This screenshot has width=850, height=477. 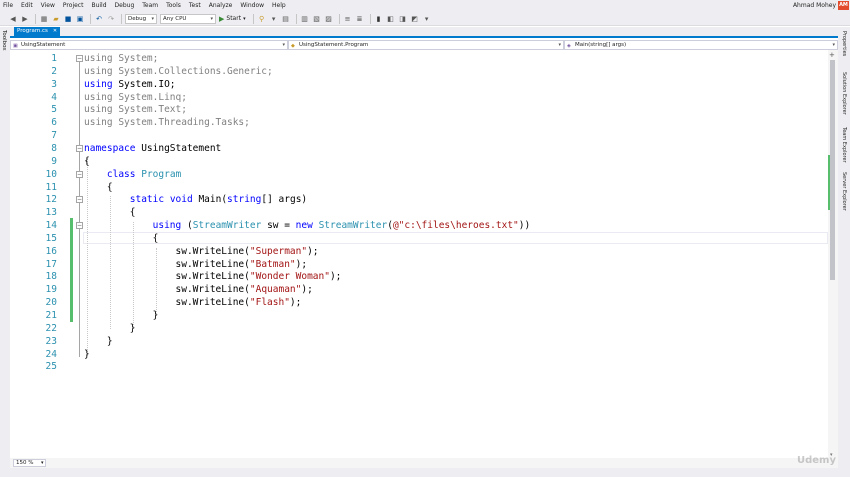 What do you see at coordinates (419, 71) in the screenshot?
I see `code-line: 2 using System.Collections.Generic;` at bounding box center [419, 71].